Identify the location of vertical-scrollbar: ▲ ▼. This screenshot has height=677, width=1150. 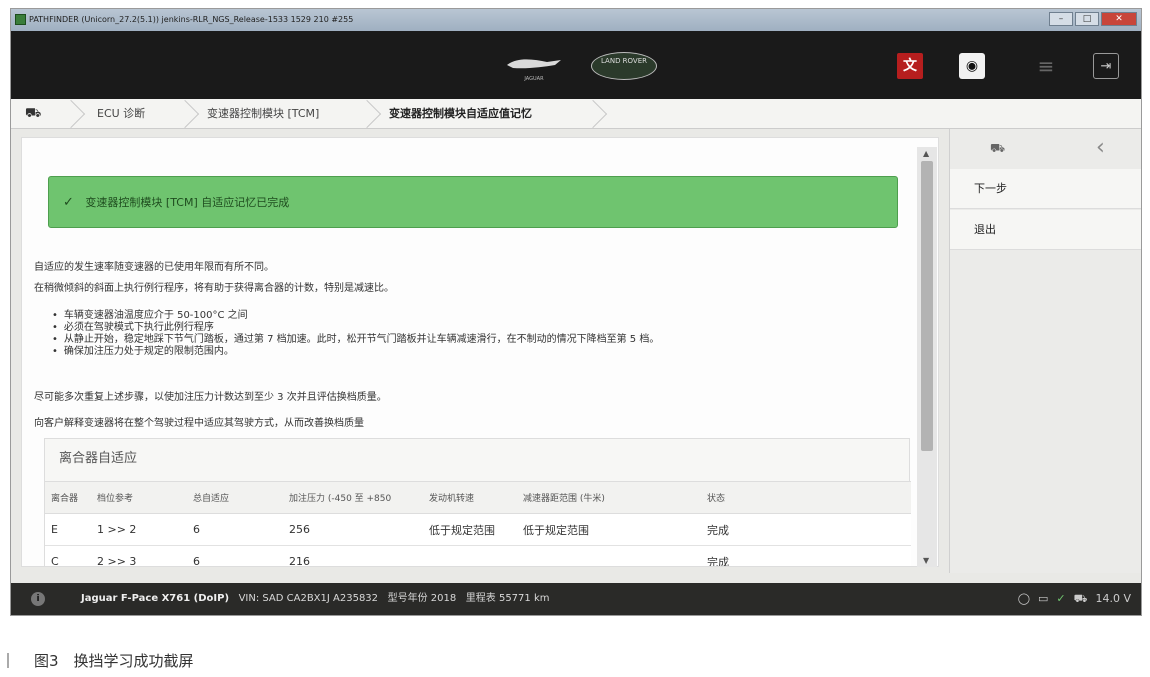
(927, 357).